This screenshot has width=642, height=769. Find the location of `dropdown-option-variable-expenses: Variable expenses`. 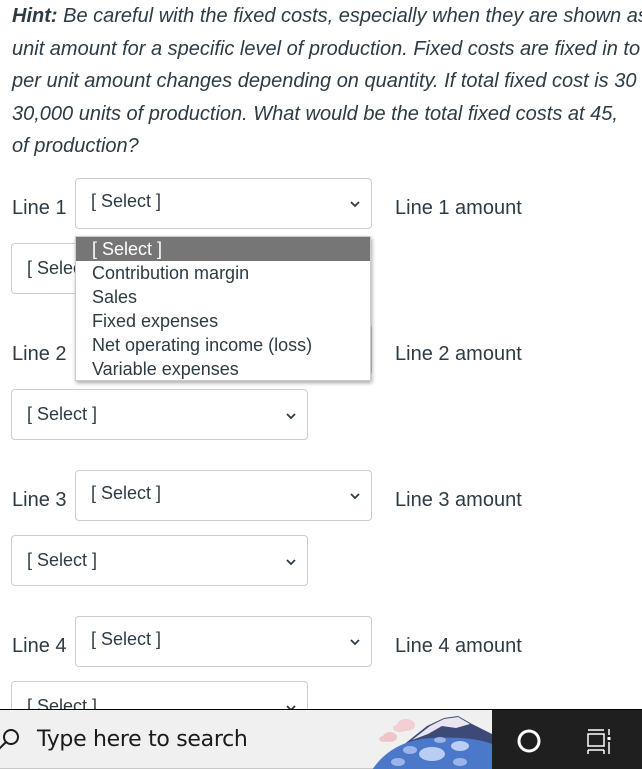

dropdown-option-variable-expenses: Variable expenses is located at coordinates (223, 369).